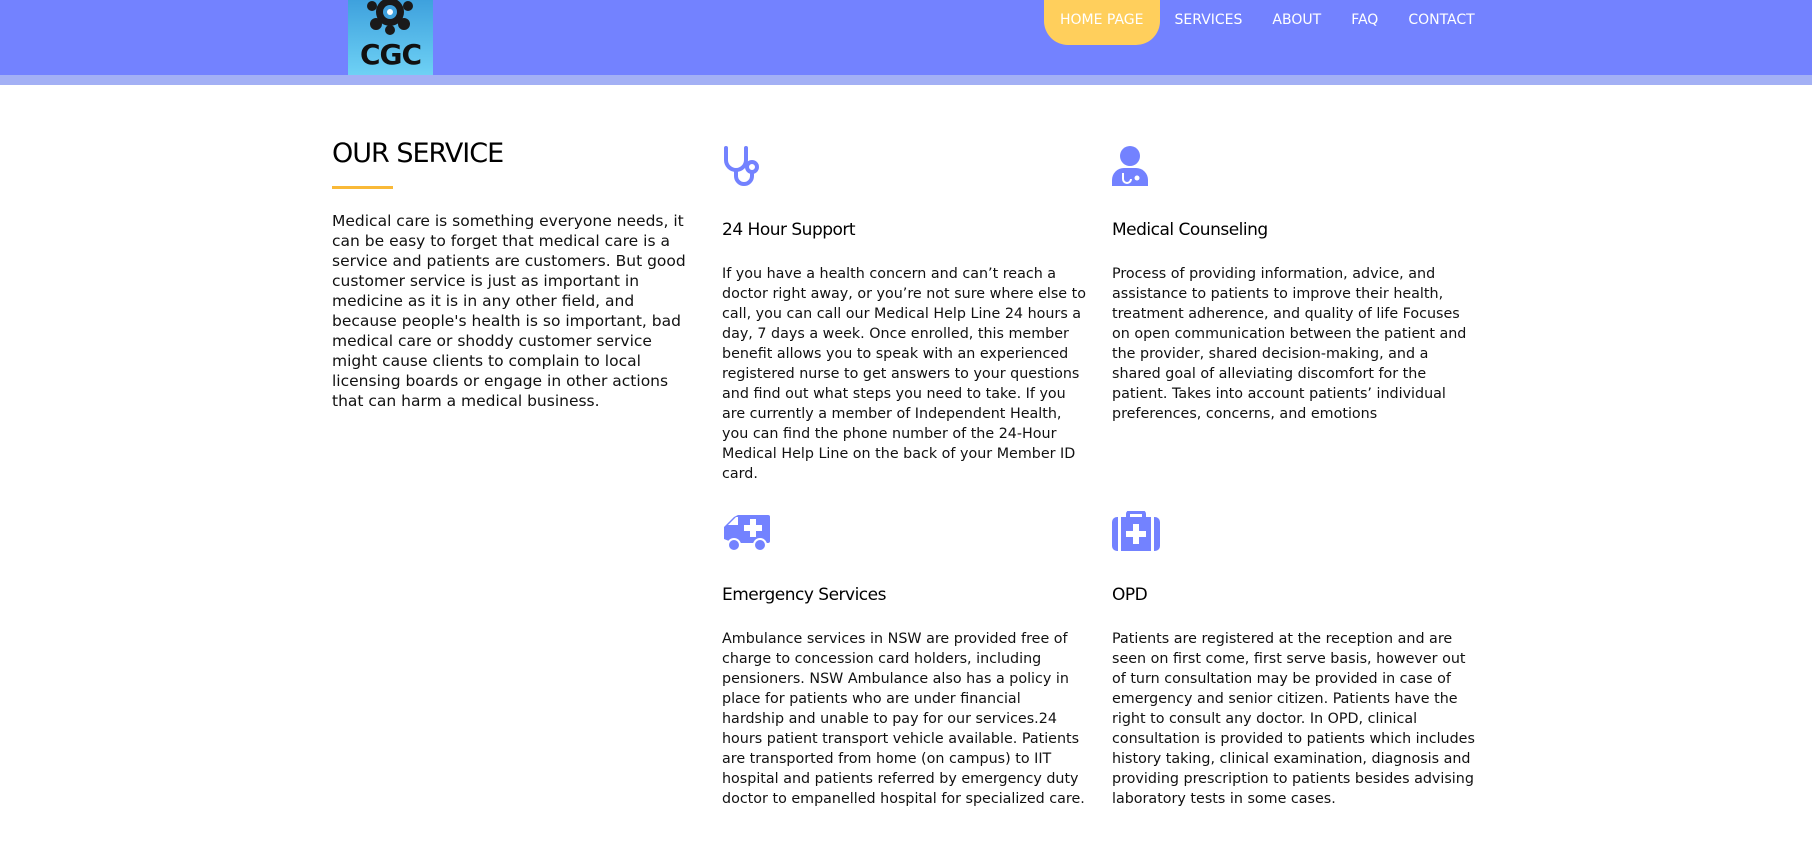  What do you see at coordinates (1294, 169) in the screenshot?
I see `doctor-icon` at bounding box center [1294, 169].